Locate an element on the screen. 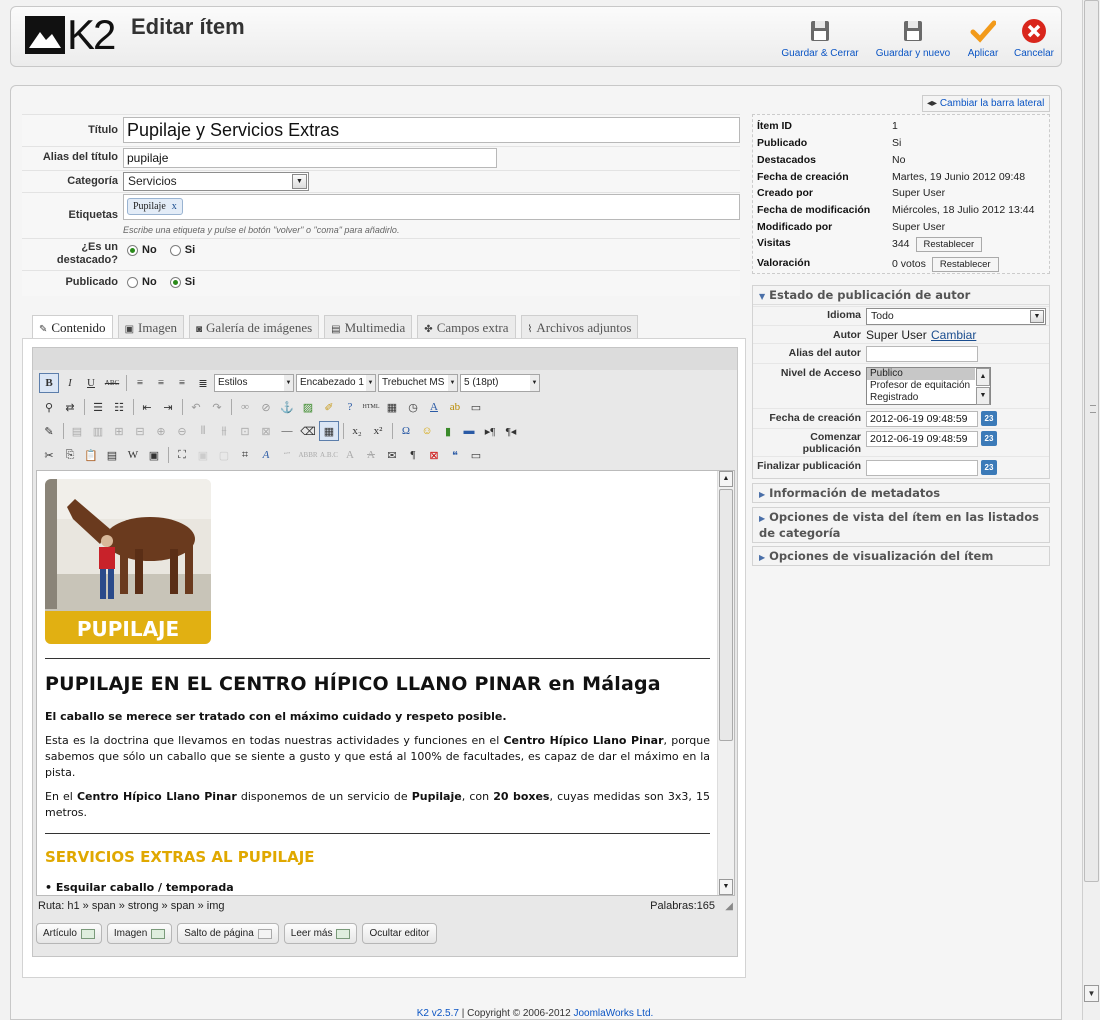  numbered-list-icon: ☷ is located at coordinates (119, 407).